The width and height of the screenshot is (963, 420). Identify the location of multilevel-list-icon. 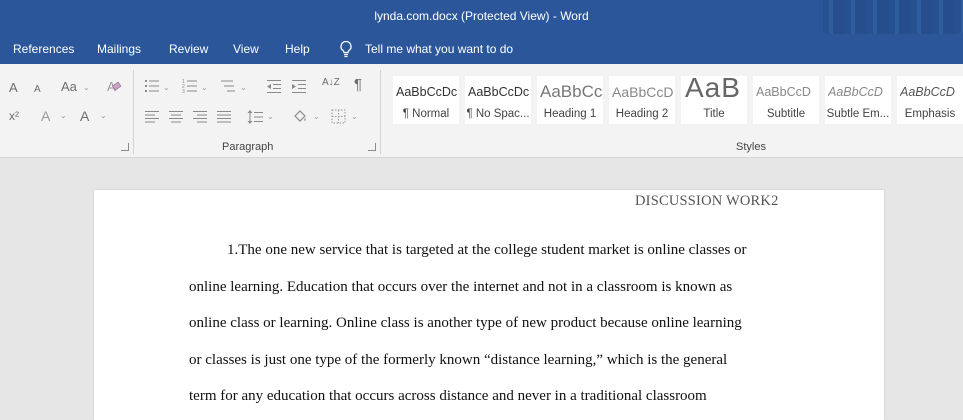
(228, 86).